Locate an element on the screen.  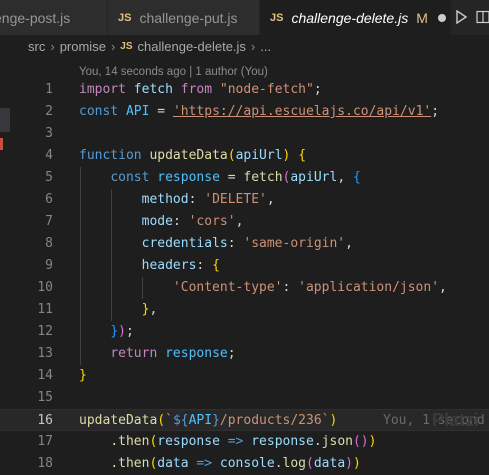
watermark-logo: Platzi is located at coordinates (456, 420).